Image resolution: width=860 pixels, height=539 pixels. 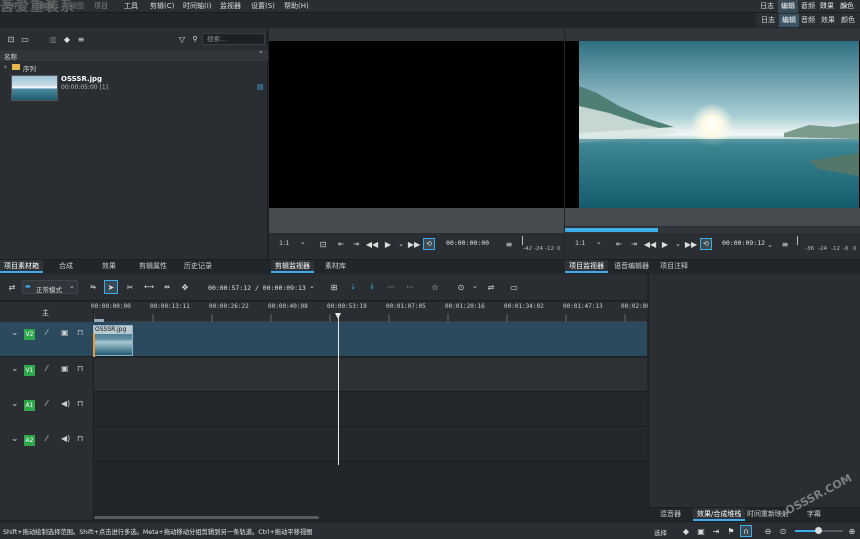 What do you see at coordinates (768, 531) in the screenshot?
I see `zoom-out-icon: ⊖` at bounding box center [768, 531].